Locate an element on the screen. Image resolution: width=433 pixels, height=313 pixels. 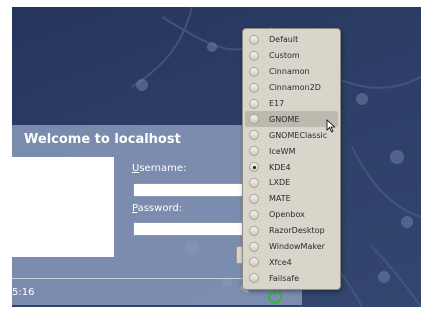
session-menu-item: IceWM is located at coordinates (291, 151).